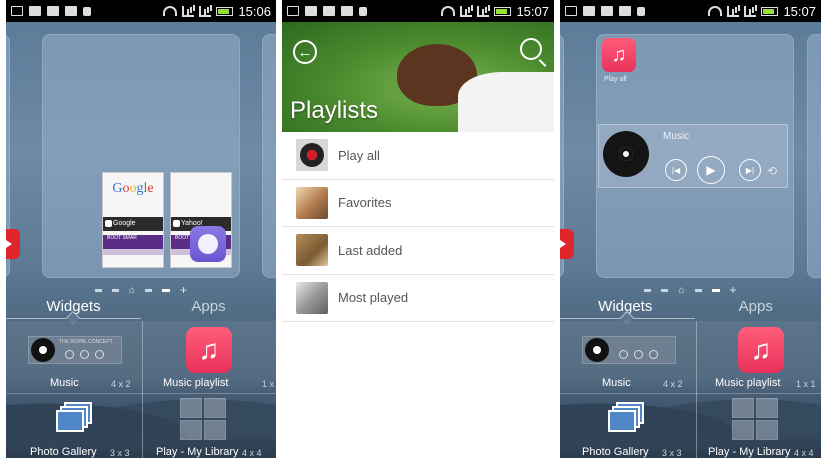 Image resolution: width=821 pixels, height=458 pixels. What do you see at coordinates (418, 77) in the screenshot?
I see `playlists-header-image: ← Playlists` at bounding box center [418, 77].